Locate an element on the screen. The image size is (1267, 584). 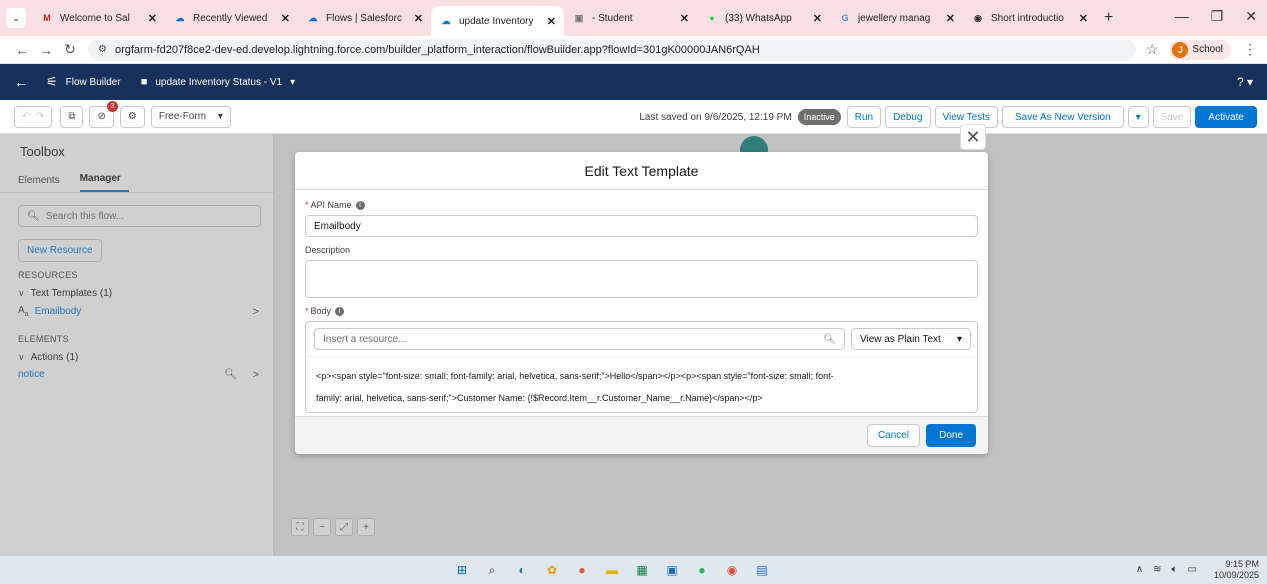
copy-button: ⧉ is located at coordinates (72, 116).